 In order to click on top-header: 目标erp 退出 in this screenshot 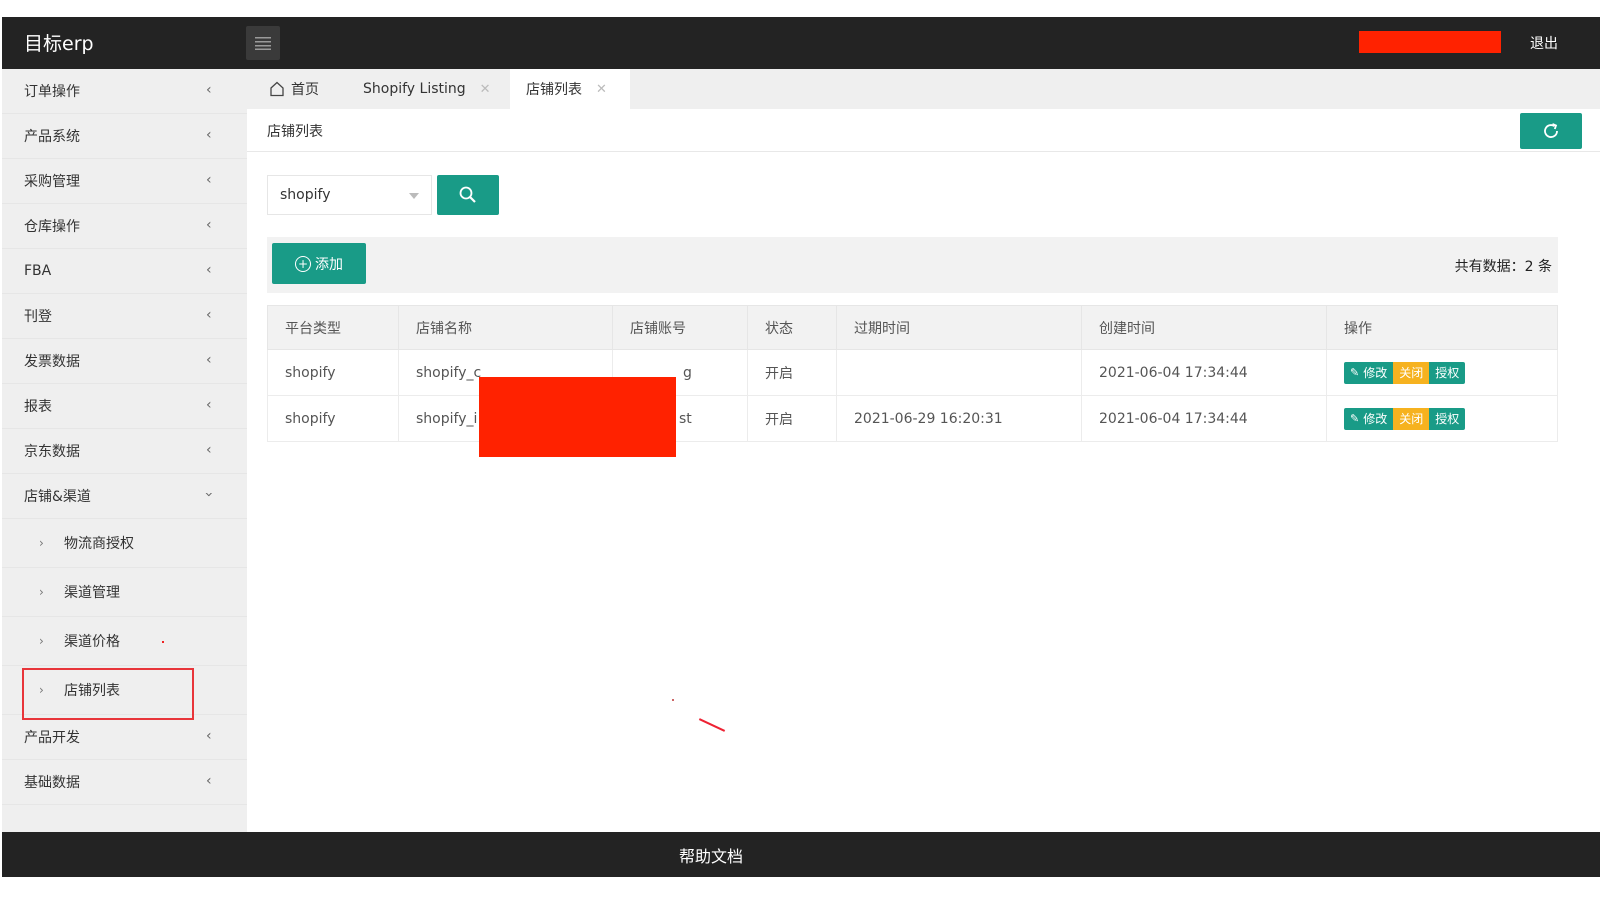, I will do `click(801, 43)`.